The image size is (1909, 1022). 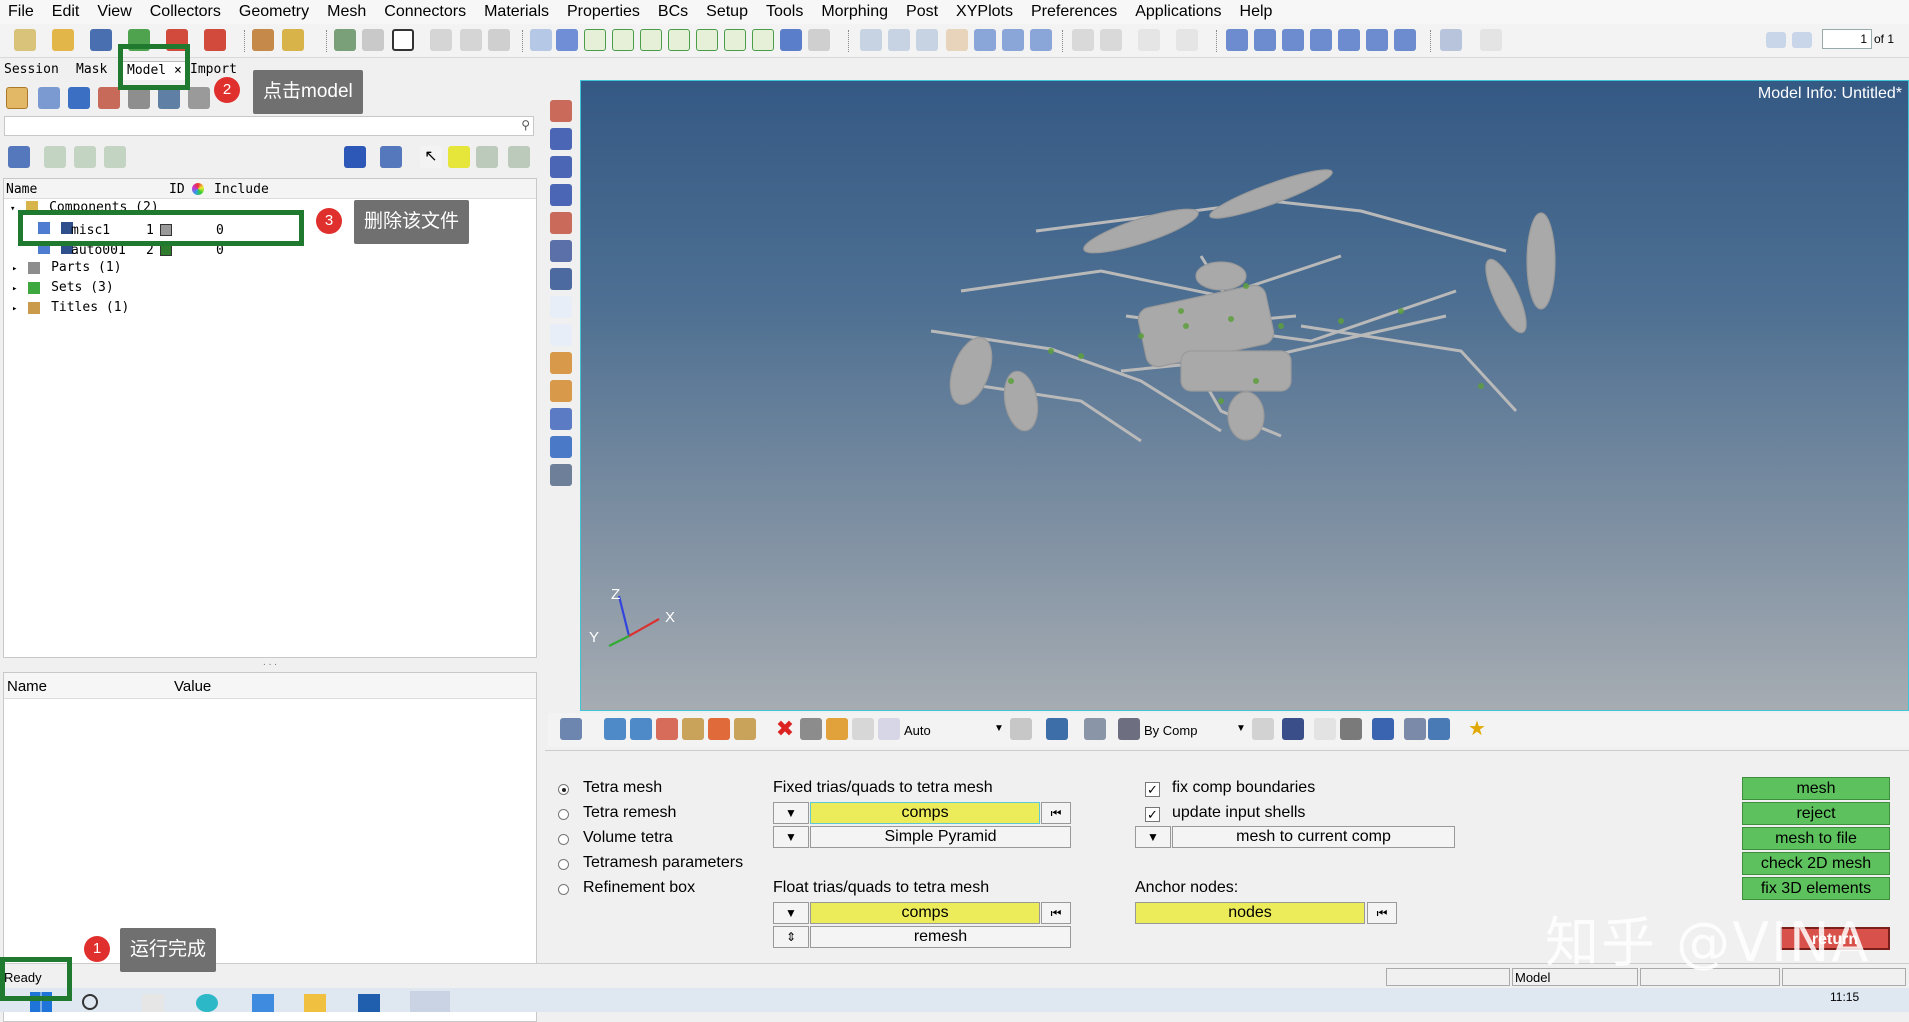 I want to click on filter-icon, so click(x=199, y=98).